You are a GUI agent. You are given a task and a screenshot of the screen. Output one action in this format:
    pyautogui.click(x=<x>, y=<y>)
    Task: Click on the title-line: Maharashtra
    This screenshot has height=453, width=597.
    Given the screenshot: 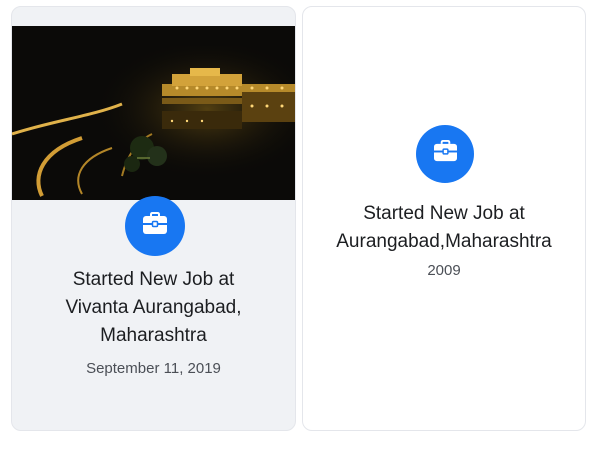 What is the action you would take?
    pyautogui.click(x=153, y=335)
    